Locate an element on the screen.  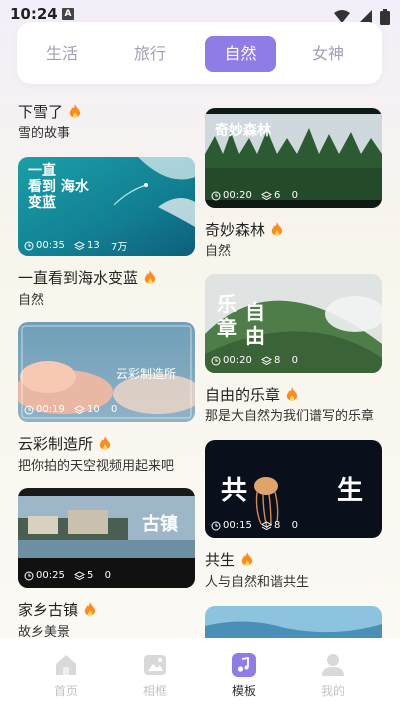
nav-profile: 我的 is located at coordinates (333, 675).